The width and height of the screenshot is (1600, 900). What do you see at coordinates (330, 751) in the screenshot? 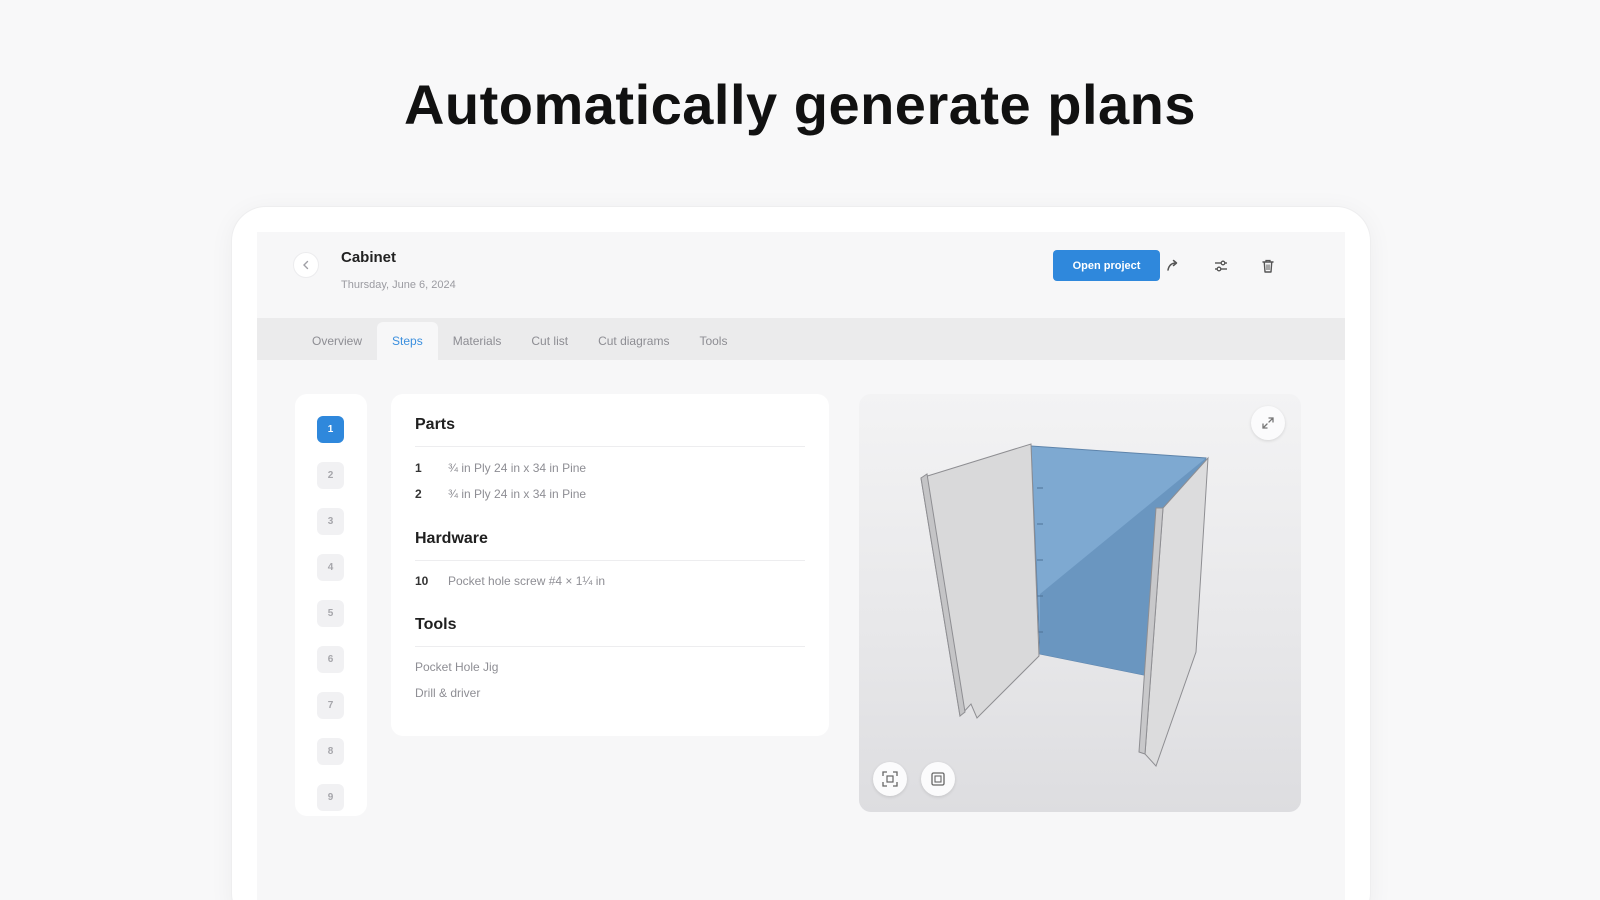
I see `step-button: 8` at bounding box center [330, 751].